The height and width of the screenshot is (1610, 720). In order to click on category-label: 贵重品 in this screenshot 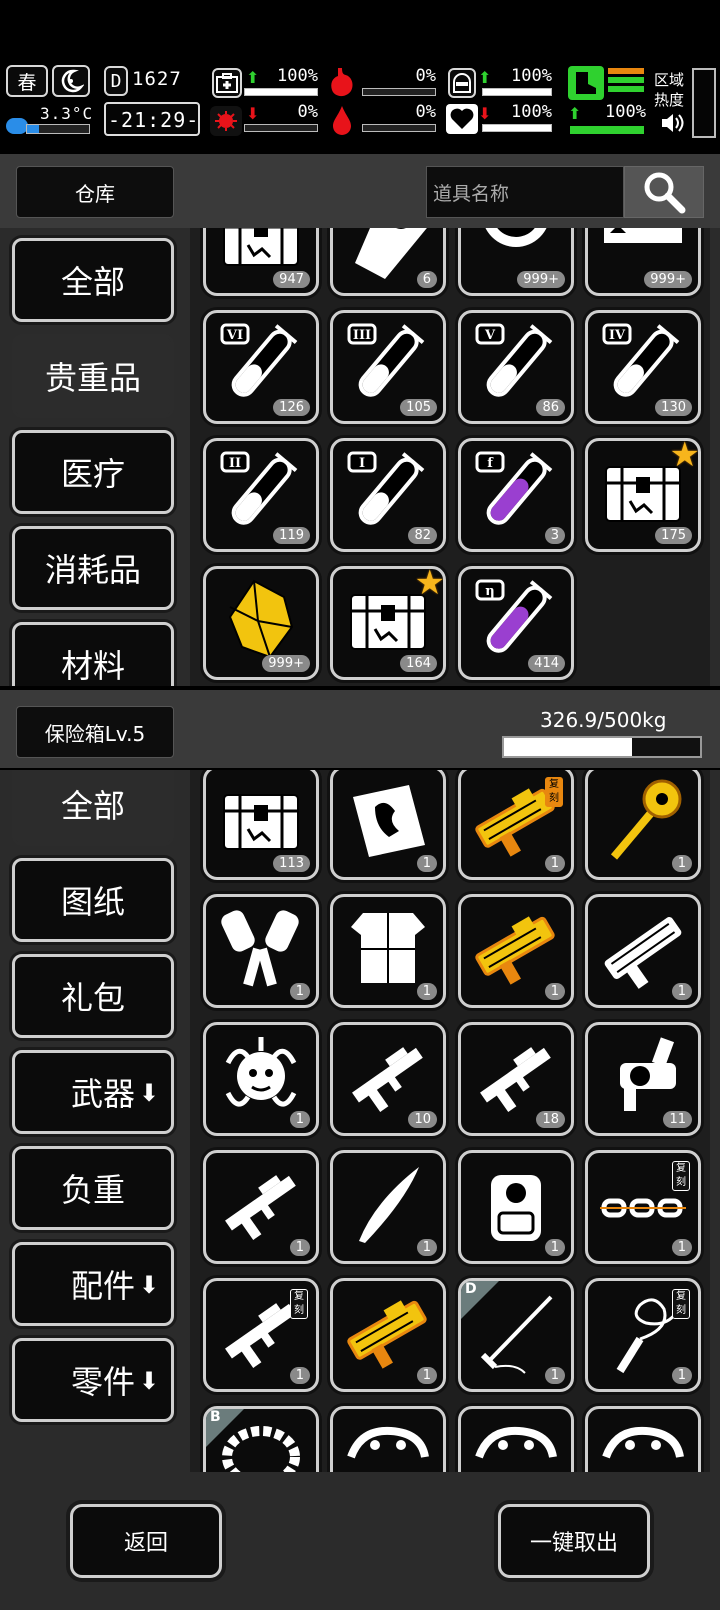, I will do `click(92, 378)`.